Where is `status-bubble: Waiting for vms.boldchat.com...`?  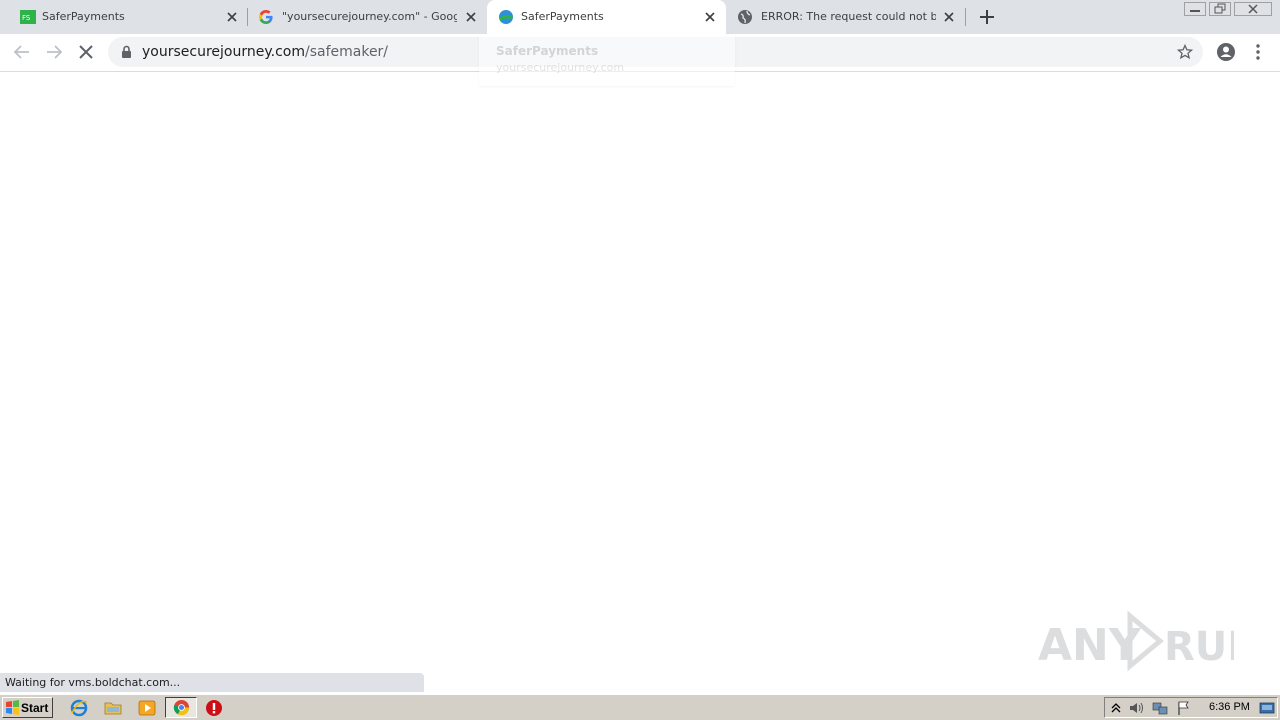 status-bubble: Waiting for vms.boldchat.com... is located at coordinates (212, 682).